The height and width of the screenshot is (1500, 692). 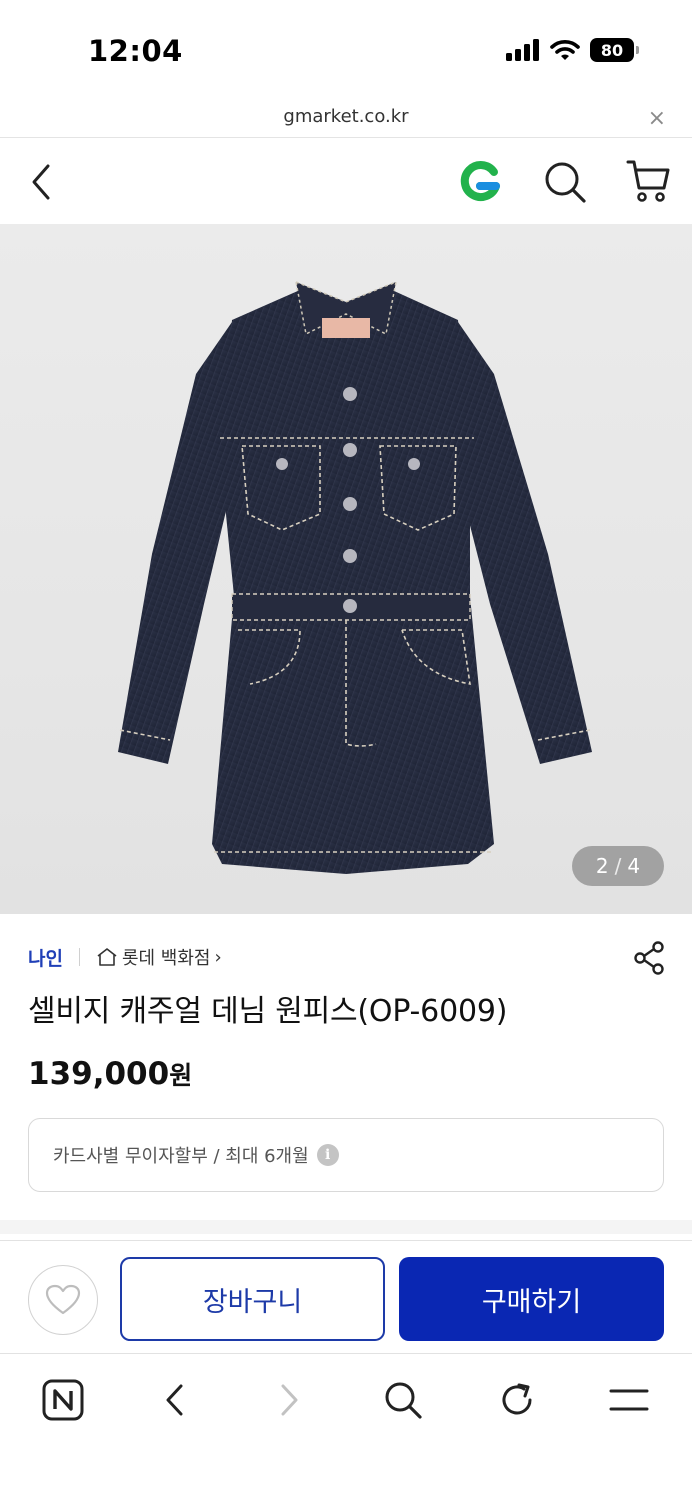 I want to click on back-arrow-icon, so click(x=41, y=182).